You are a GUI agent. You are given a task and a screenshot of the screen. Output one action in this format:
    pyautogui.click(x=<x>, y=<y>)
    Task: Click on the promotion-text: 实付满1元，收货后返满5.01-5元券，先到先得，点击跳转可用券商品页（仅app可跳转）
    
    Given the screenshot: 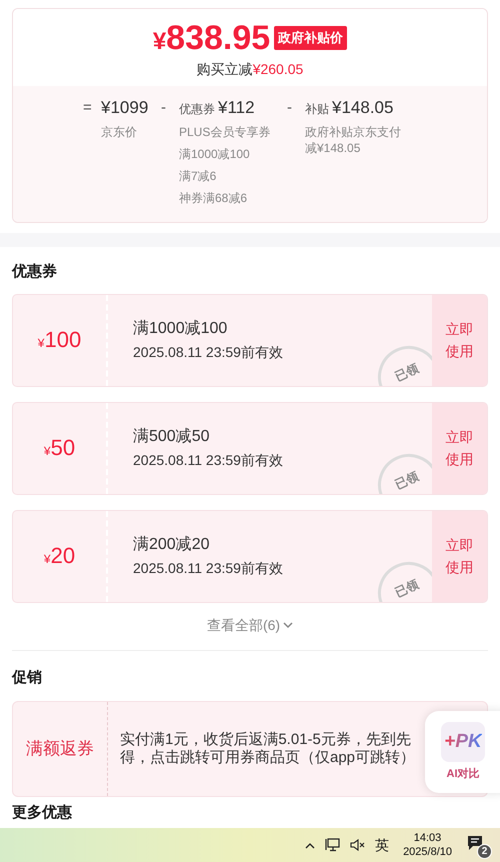 What is the action you would take?
    pyautogui.click(x=268, y=749)
    